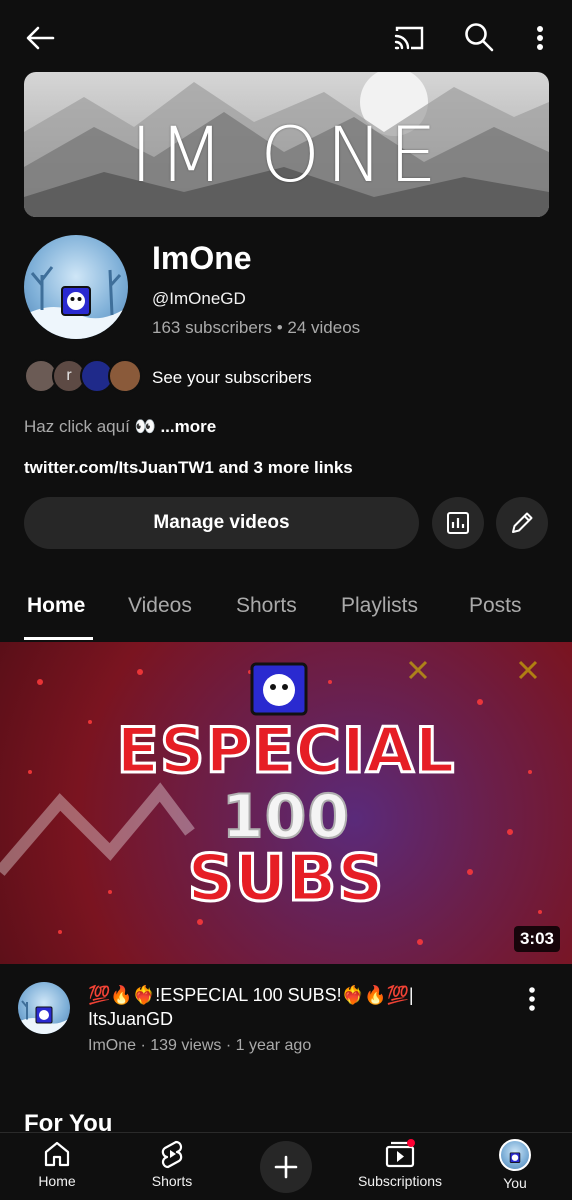 The image size is (572, 1200). I want to click on channel-stats: 163 subscribers • 24 videos, so click(256, 327).